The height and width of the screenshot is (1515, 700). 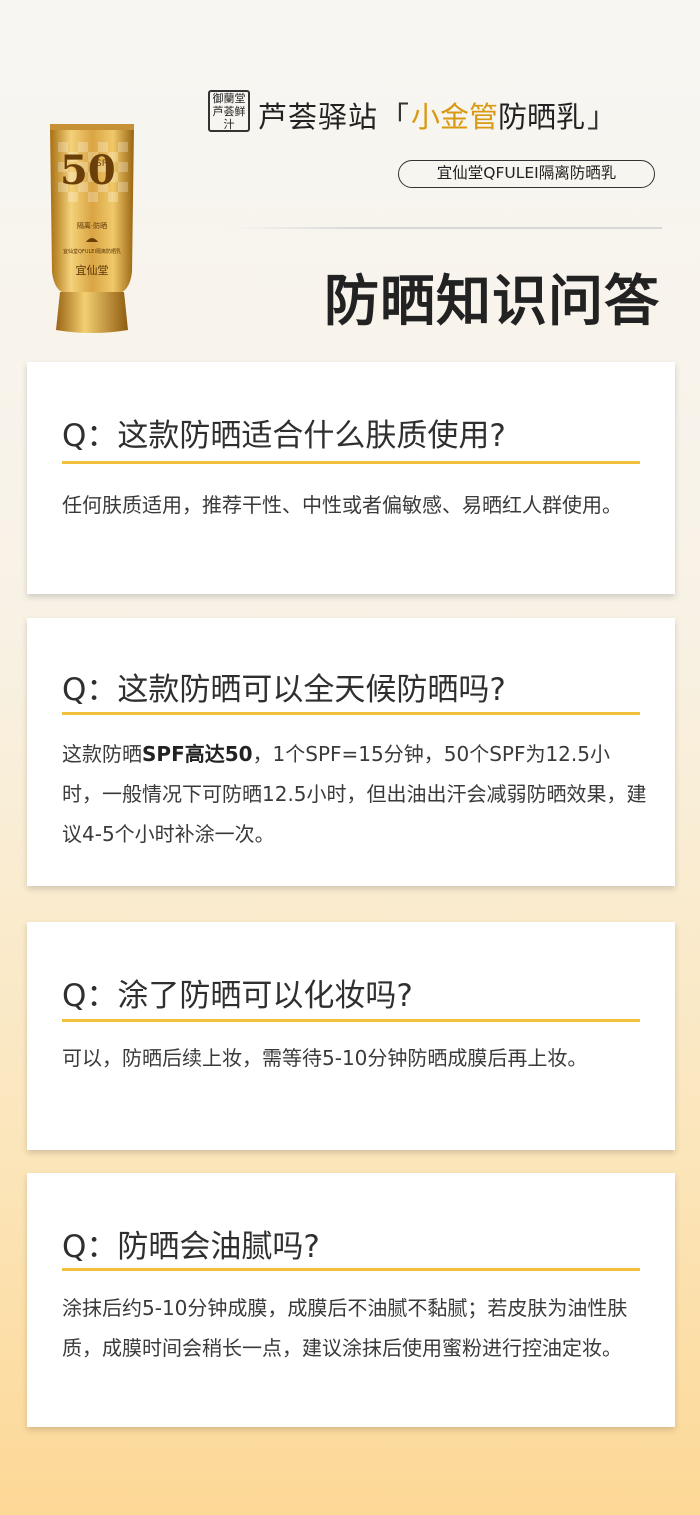 I want to click on tube-fine-print: 宜仙堂QFULEI隔离防晒乳, so click(x=92, y=251).